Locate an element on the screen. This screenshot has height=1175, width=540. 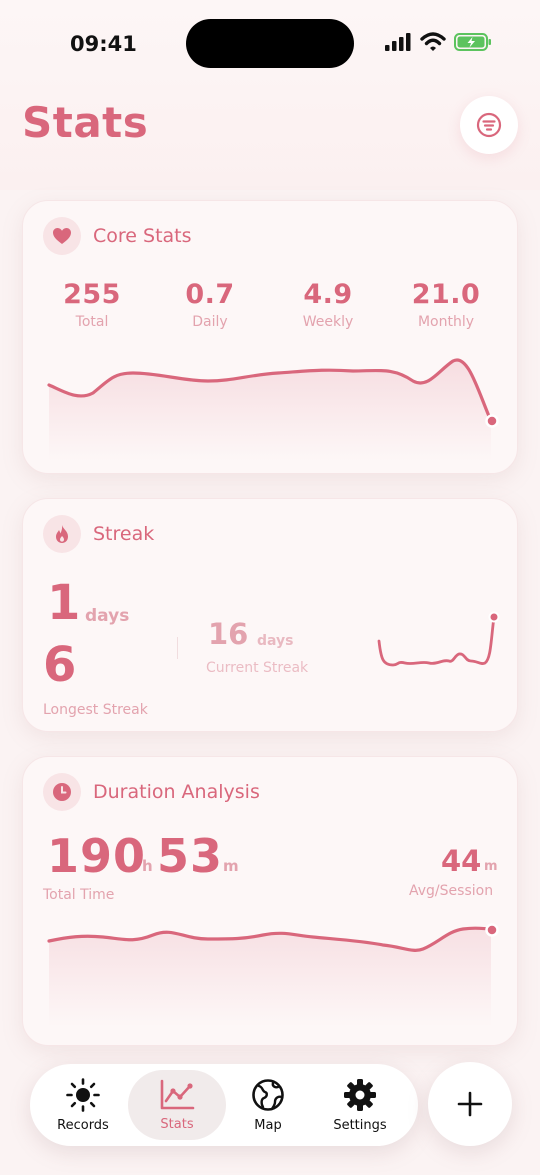
bottom-nav: Records Stats Map Settings is located at coordinates (224, 1105).